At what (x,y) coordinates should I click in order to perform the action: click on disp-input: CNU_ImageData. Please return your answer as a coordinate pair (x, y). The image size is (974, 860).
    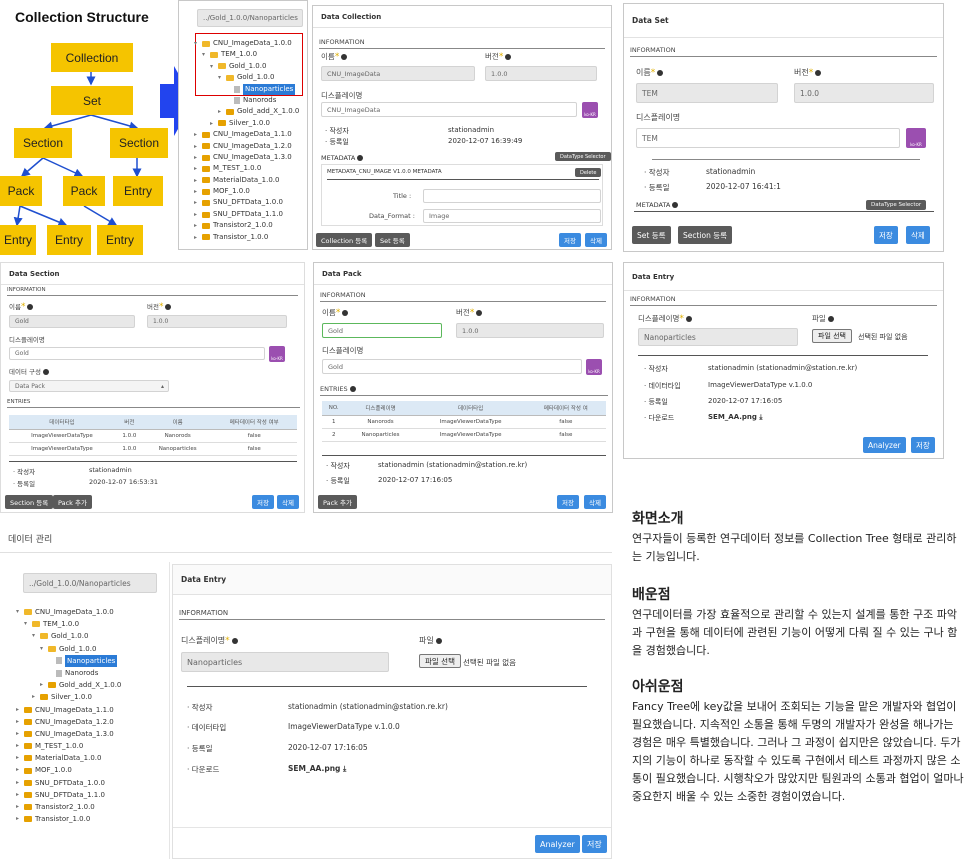
    Looking at the image, I should click on (449, 109).